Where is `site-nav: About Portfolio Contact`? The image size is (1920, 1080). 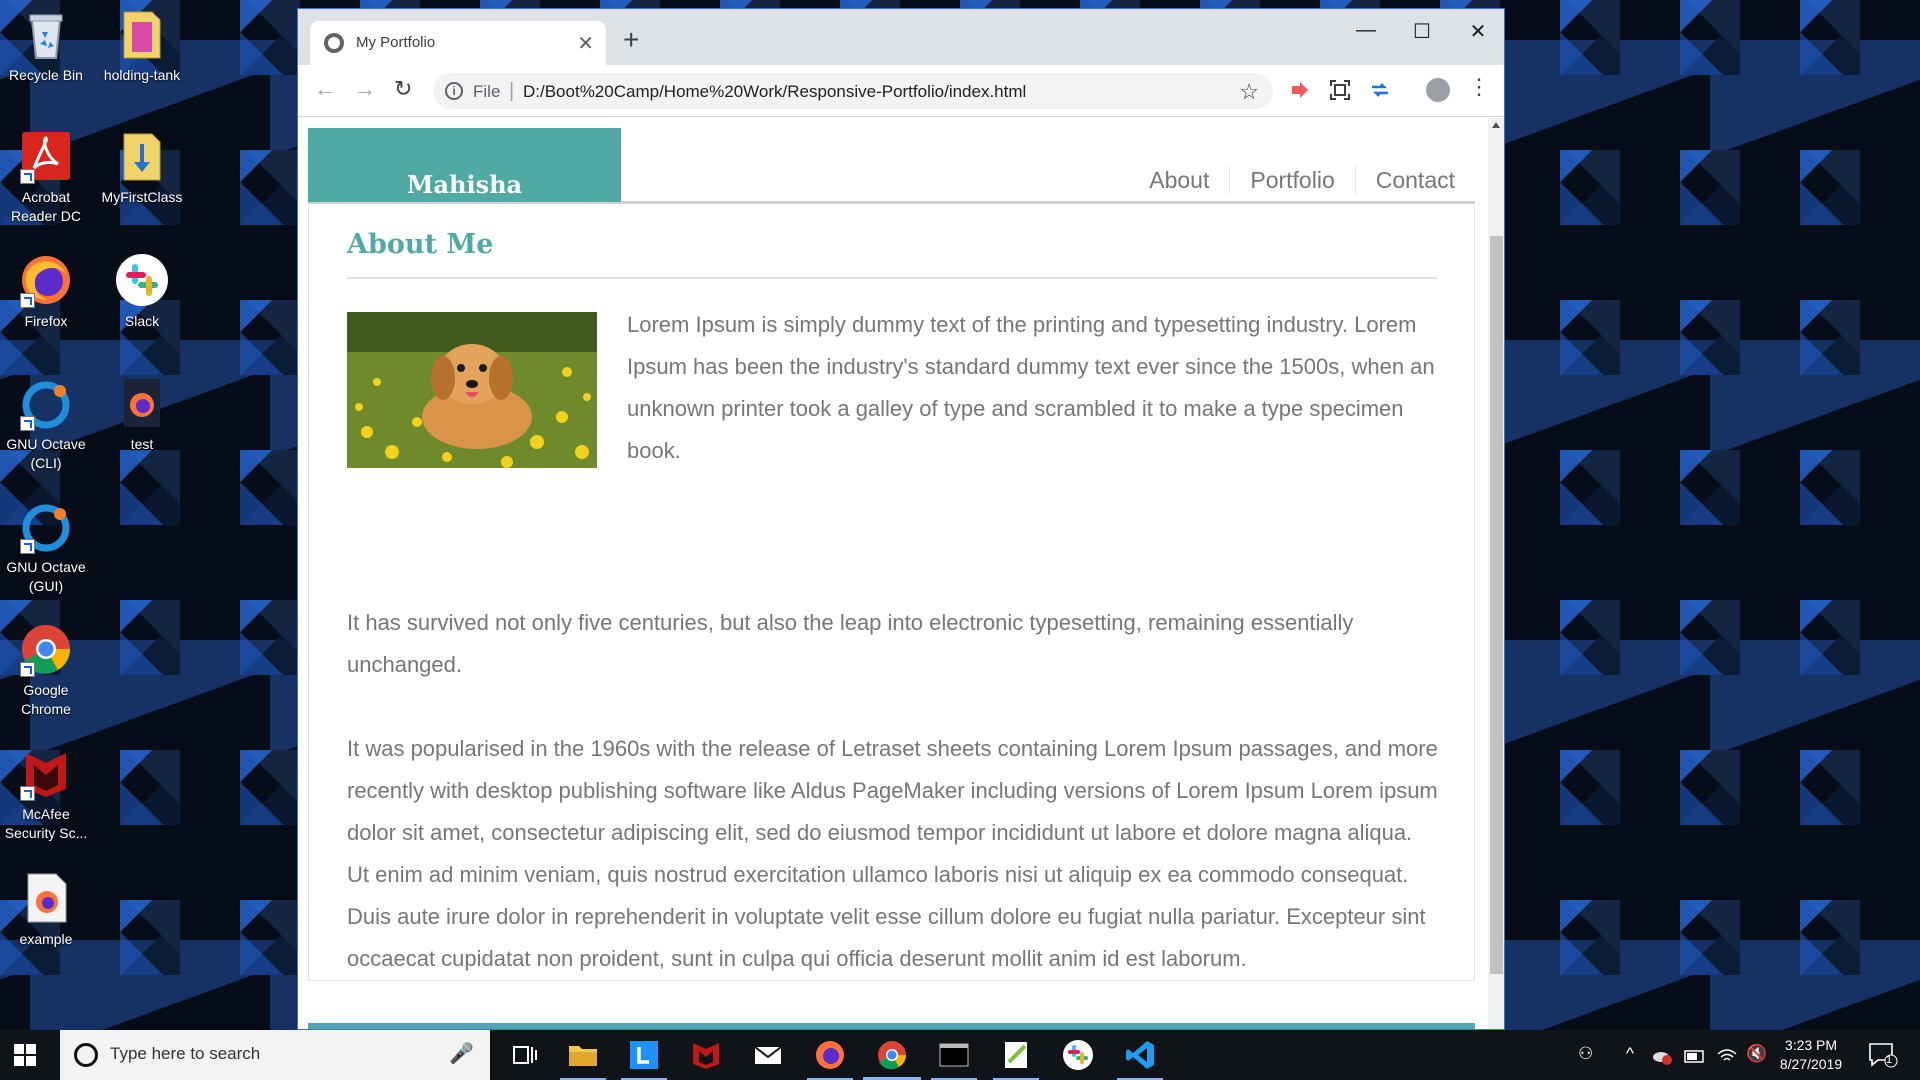
site-nav: About Portfolio Contact is located at coordinates (1302, 180).